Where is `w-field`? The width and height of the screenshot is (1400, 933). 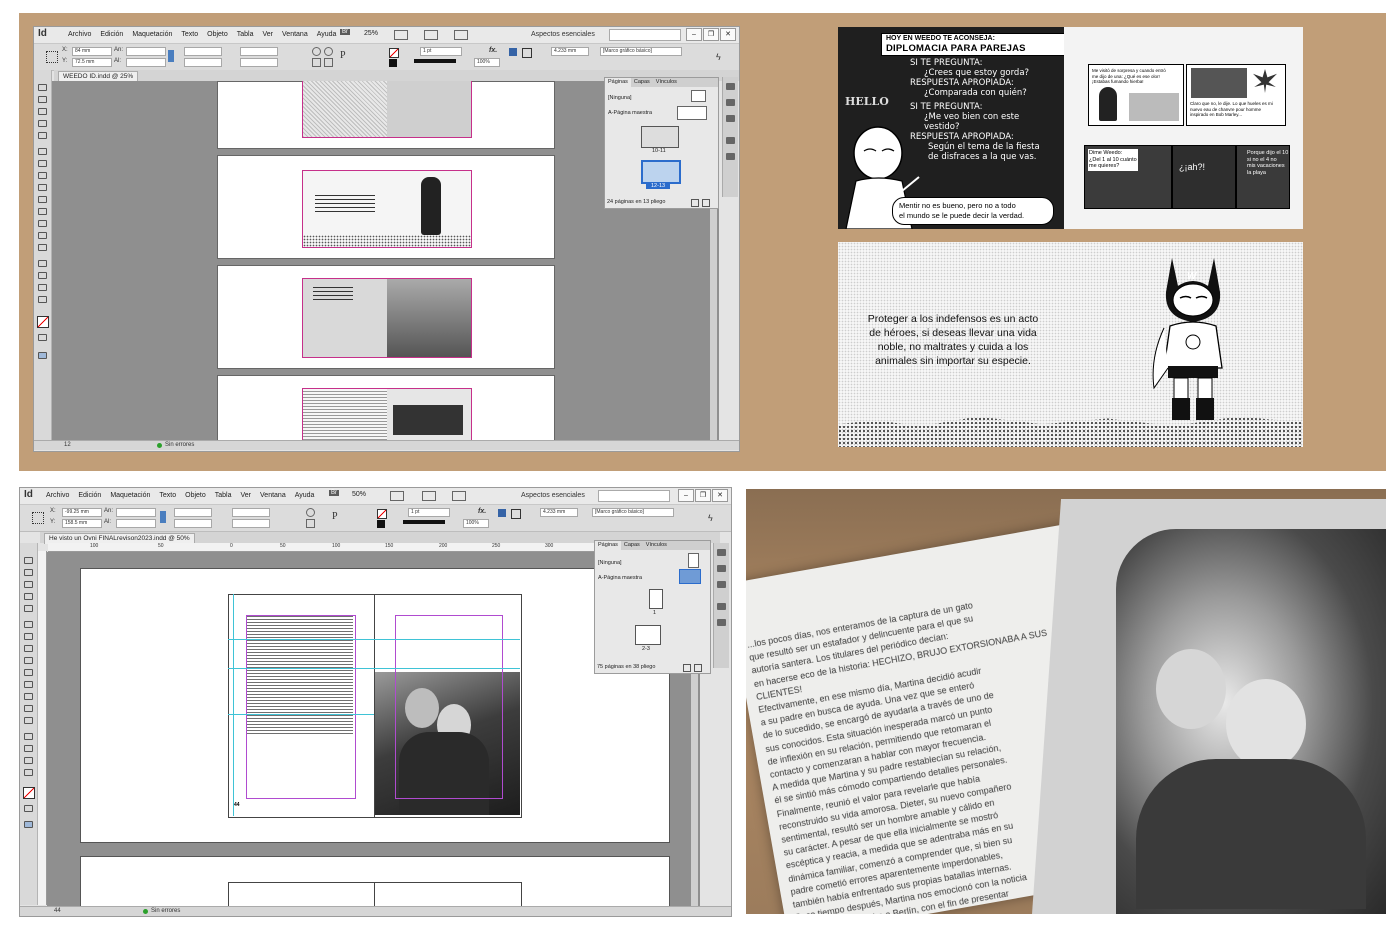 w-field is located at coordinates (146, 51).